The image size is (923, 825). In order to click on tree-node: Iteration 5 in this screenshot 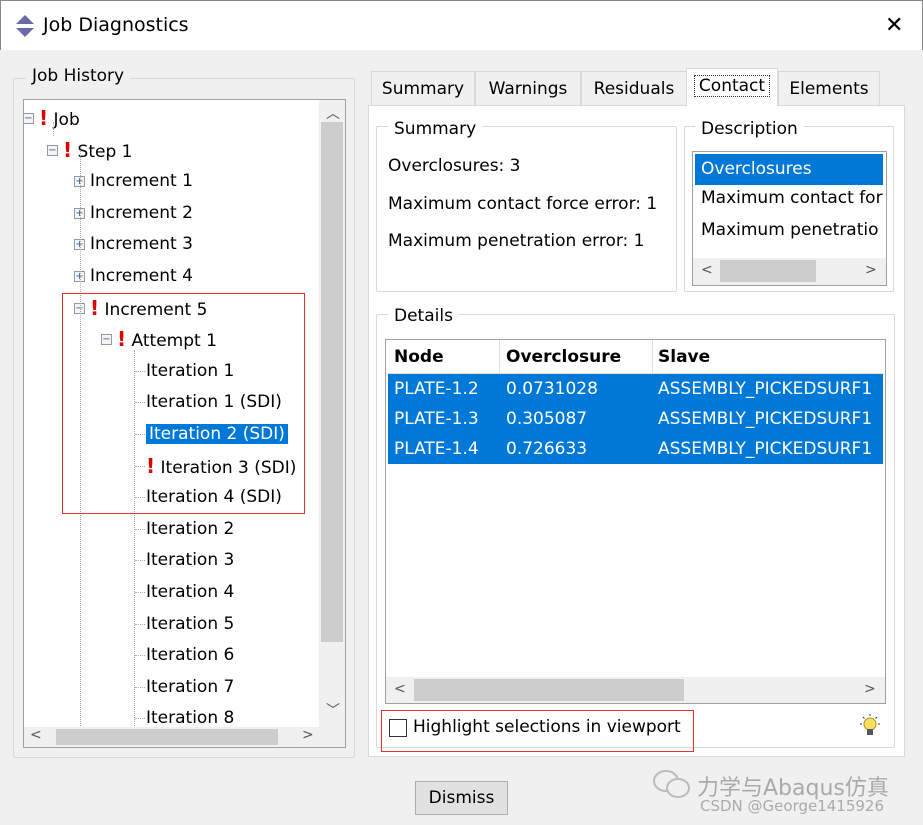, I will do `click(190, 624)`.